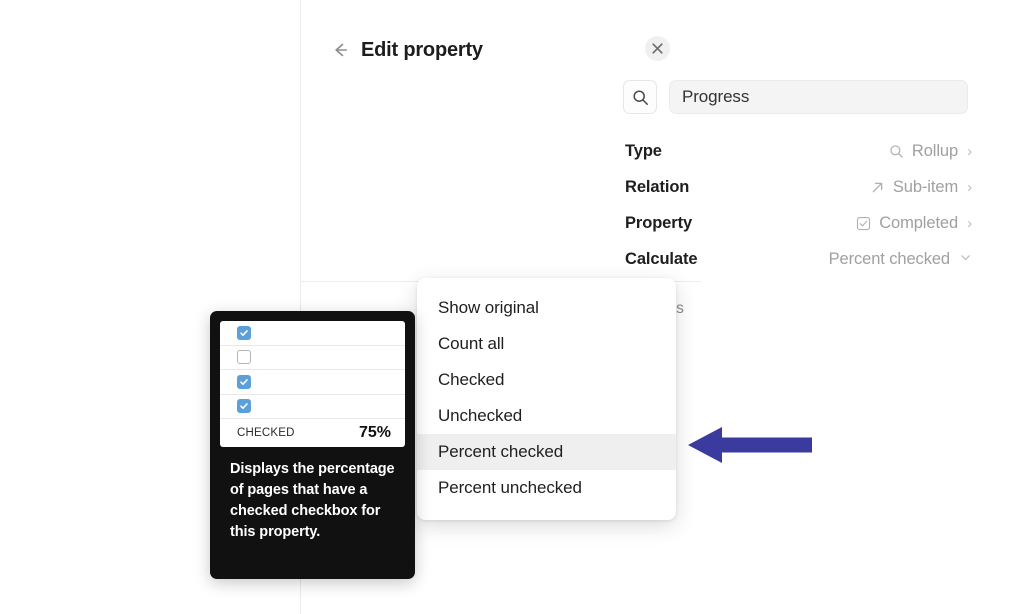 This screenshot has height=614, width=1024. Describe the element at coordinates (471, 343) in the screenshot. I see `menu-item-label: Count all` at that location.